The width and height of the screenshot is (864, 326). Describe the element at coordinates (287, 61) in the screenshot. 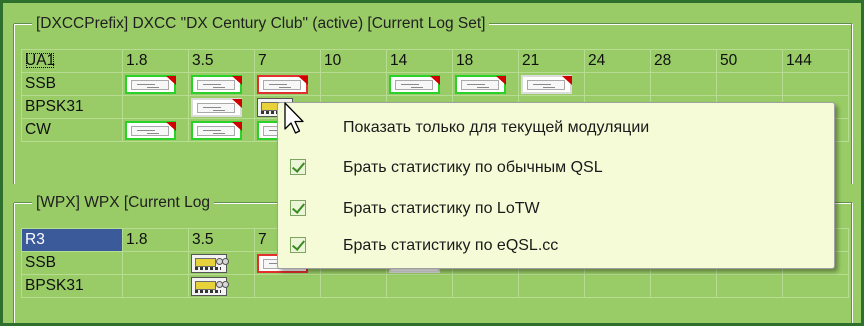

I see `band-header: 7` at that location.